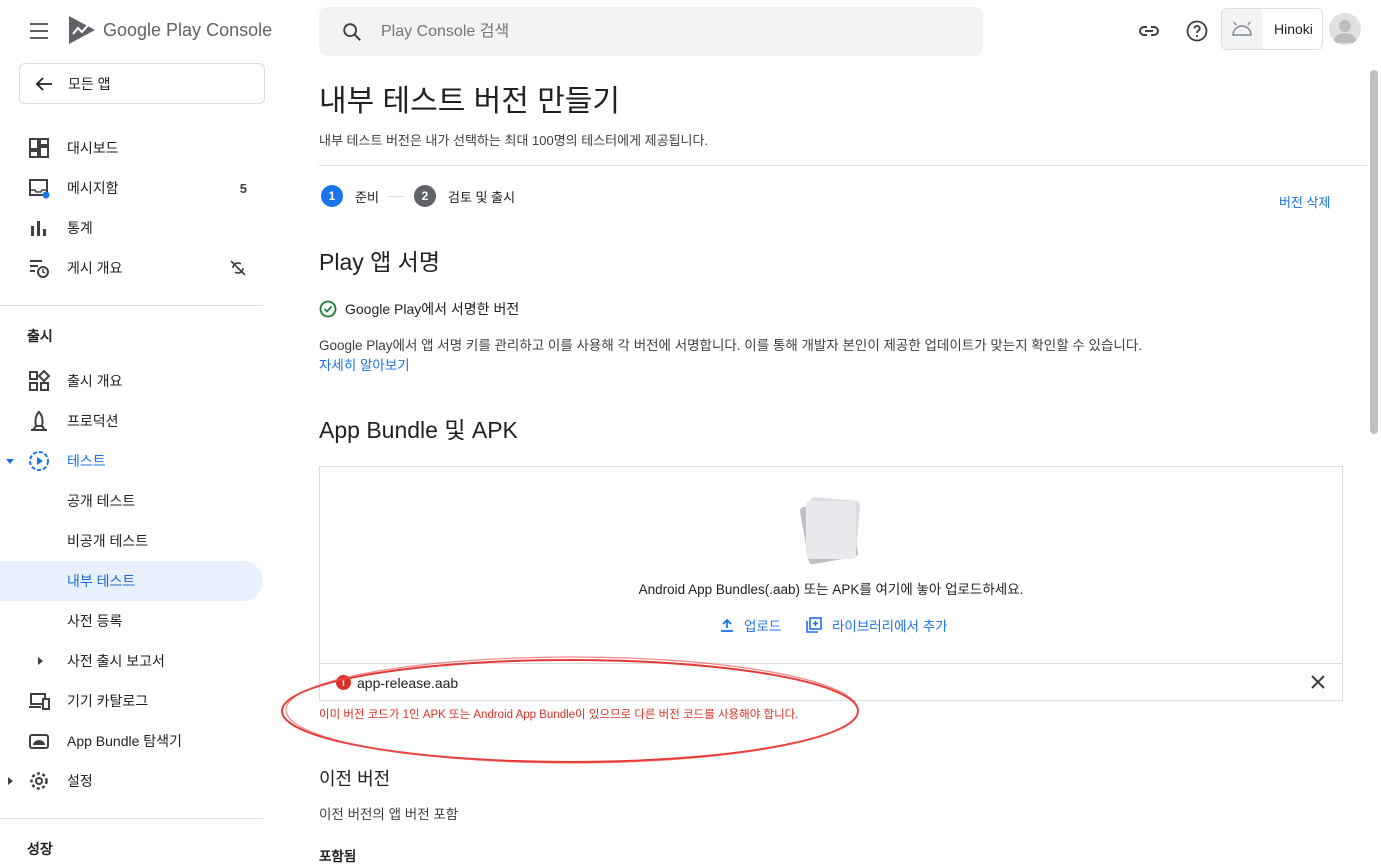  I want to click on sidebar-item-label: 기기 카탈로그, so click(108, 701).